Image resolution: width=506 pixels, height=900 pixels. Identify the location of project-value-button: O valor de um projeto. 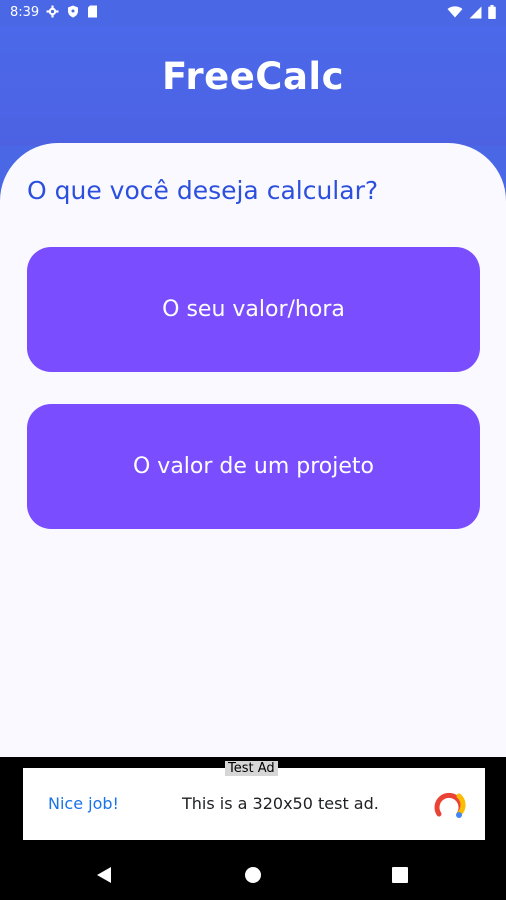
(253, 466).